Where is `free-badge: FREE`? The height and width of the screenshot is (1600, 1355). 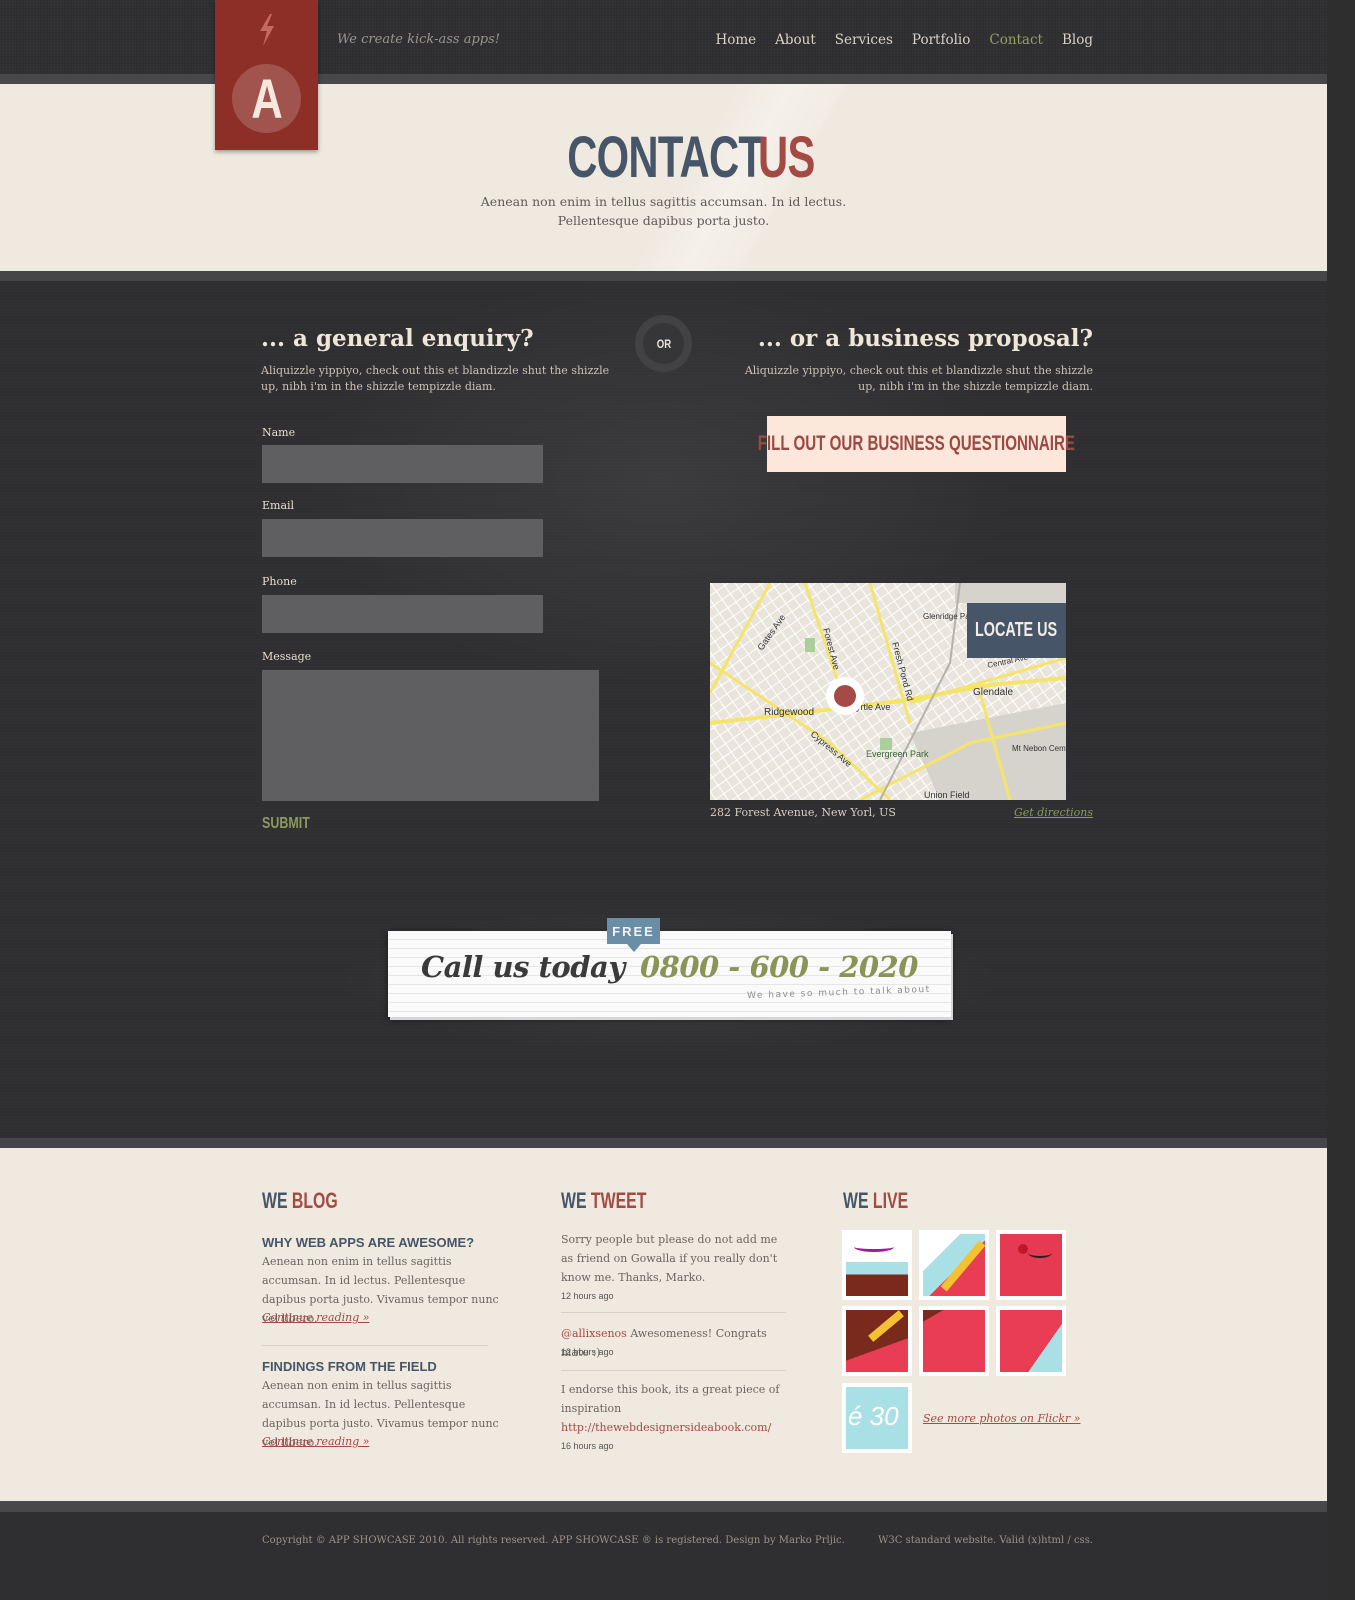 free-badge: FREE is located at coordinates (633, 935).